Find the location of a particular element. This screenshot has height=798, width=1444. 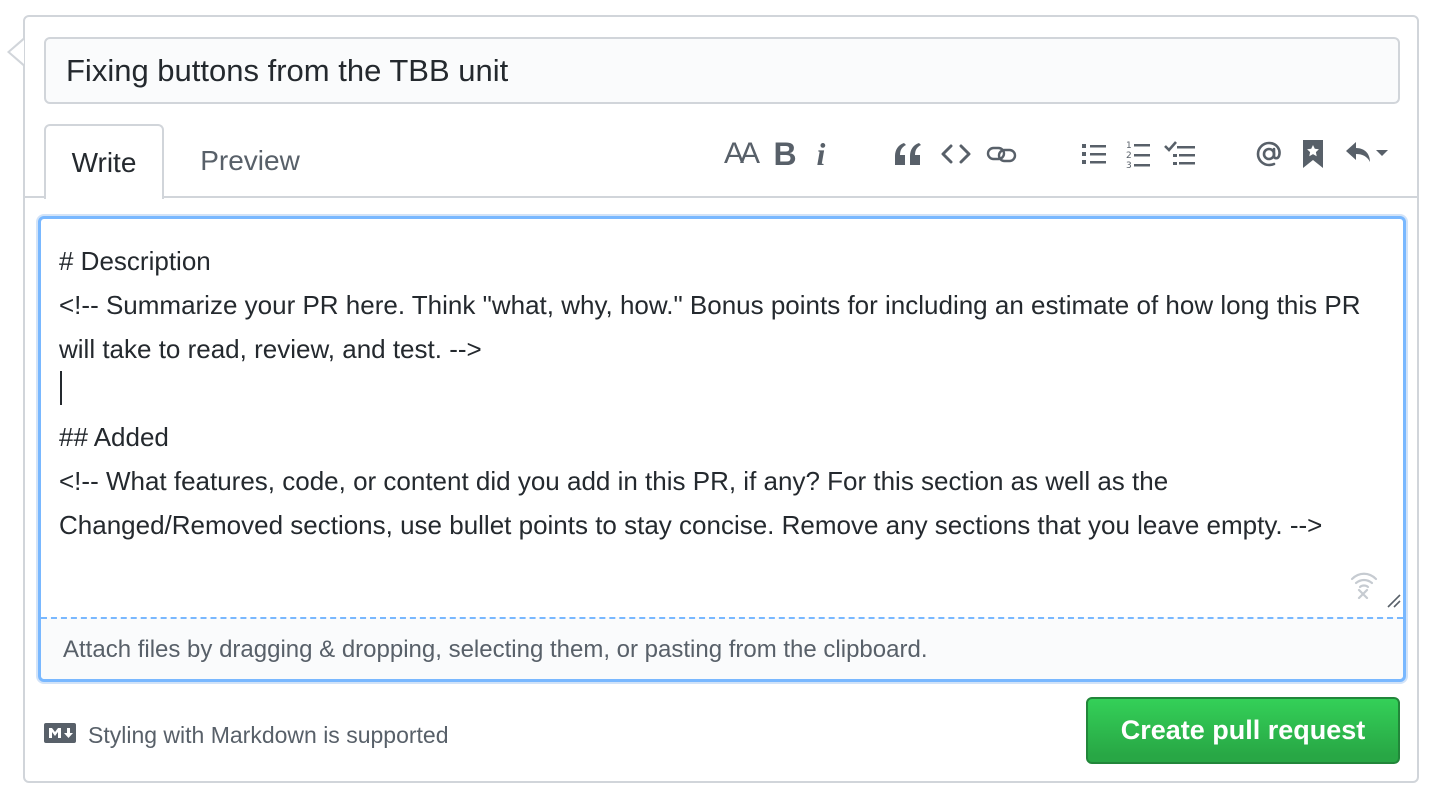

bold-icon: B is located at coordinates (785, 154).